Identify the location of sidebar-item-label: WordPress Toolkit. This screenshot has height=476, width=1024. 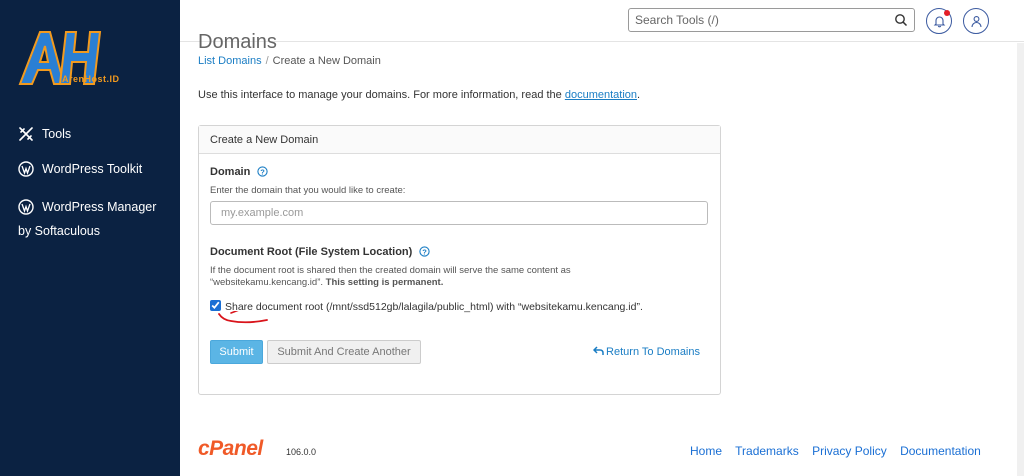
(92, 169).